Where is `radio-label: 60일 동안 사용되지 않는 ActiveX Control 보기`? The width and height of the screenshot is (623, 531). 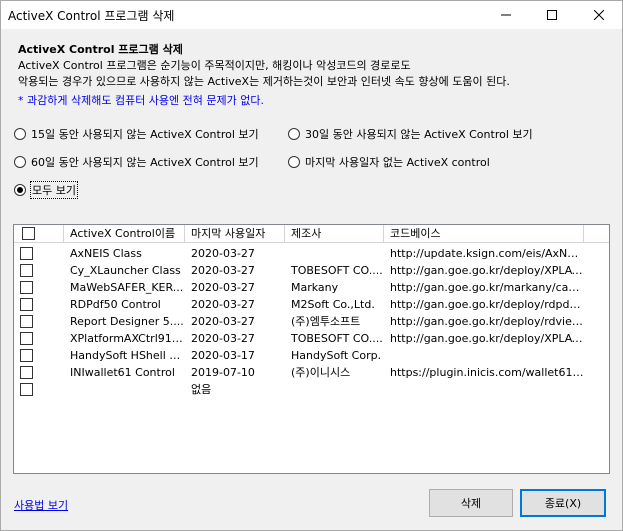 radio-label: 60일 동안 사용되지 않는 ActiveX Control 보기 is located at coordinates (145, 162).